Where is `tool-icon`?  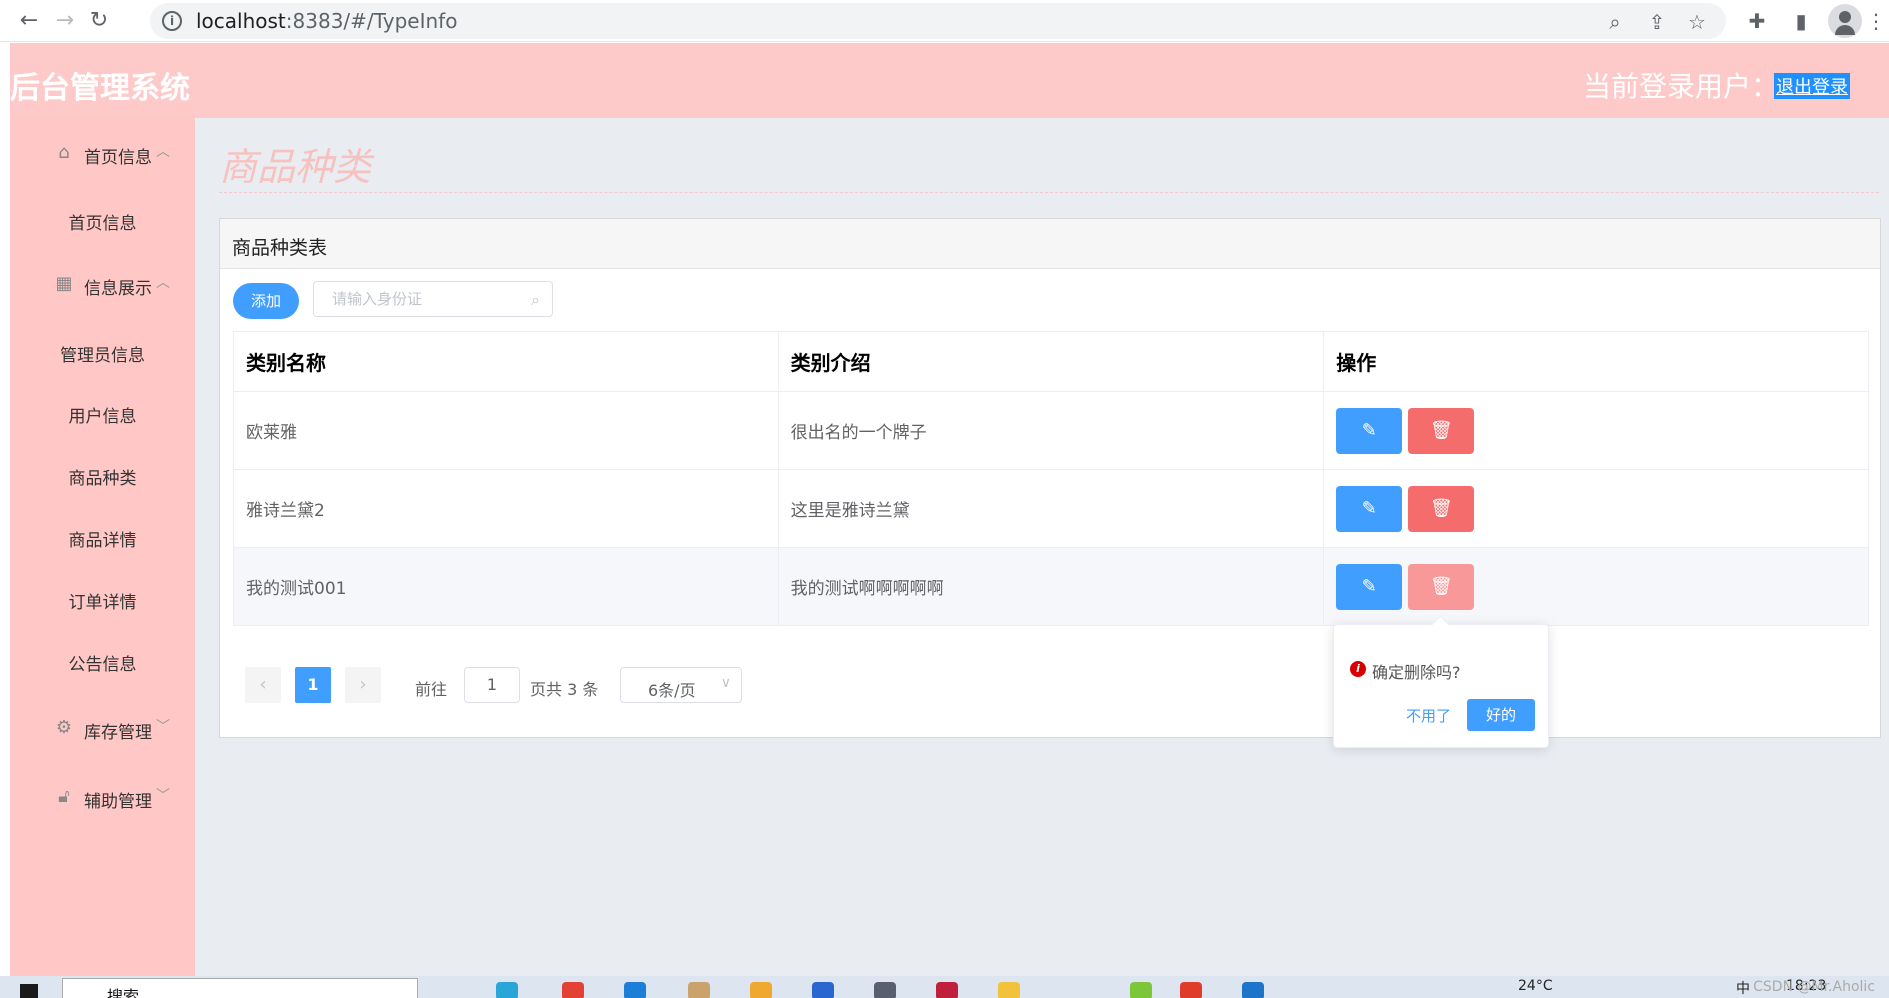 tool-icon is located at coordinates (885, 990).